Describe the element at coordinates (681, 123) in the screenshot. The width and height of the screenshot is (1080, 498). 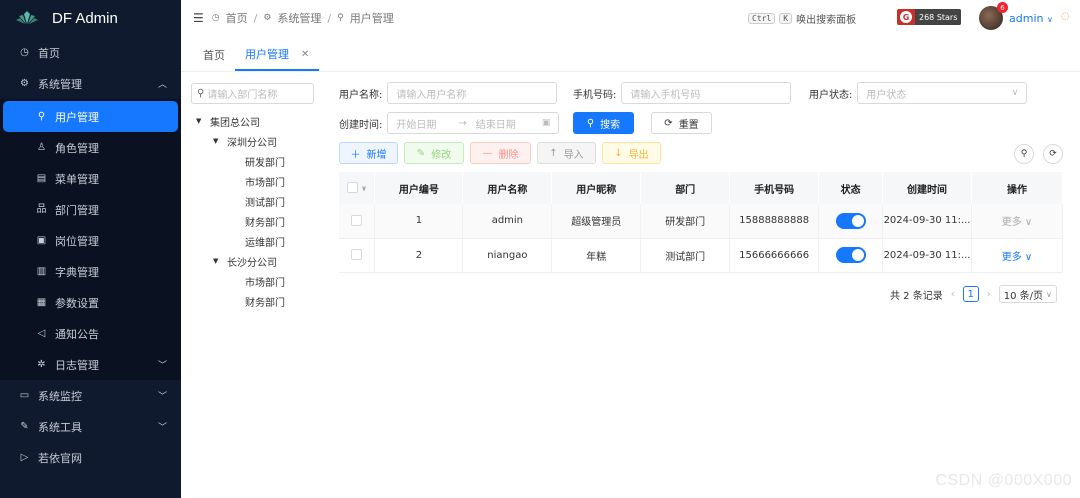
I see `reset-button: ⟳ 重置` at that location.